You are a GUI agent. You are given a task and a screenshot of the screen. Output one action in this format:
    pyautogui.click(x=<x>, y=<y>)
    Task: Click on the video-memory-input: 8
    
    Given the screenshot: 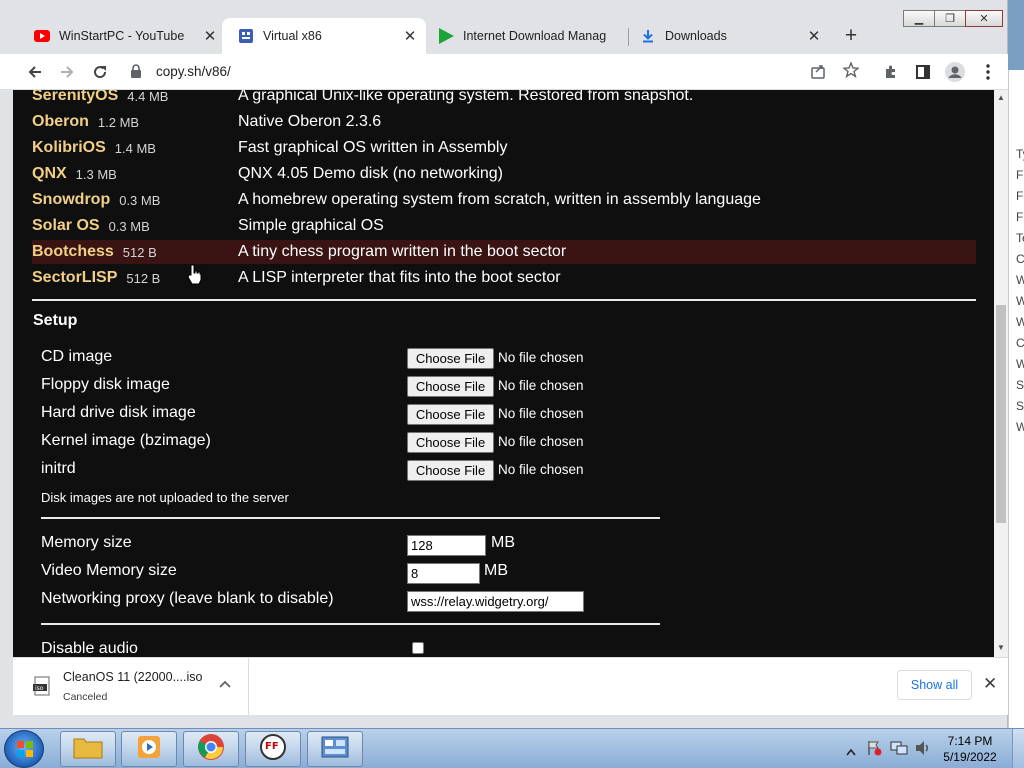 What is the action you would take?
    pyautogui.click(x=443, y=573)
    